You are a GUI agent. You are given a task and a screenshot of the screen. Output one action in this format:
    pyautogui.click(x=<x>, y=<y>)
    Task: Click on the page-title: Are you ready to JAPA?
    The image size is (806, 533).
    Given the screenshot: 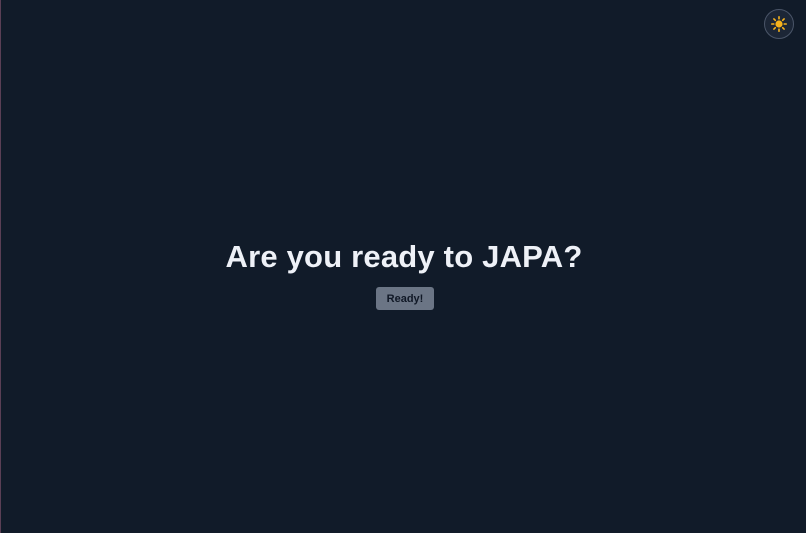 What is the action you would take?
    pyautogui.click(x=404, y=256)
    